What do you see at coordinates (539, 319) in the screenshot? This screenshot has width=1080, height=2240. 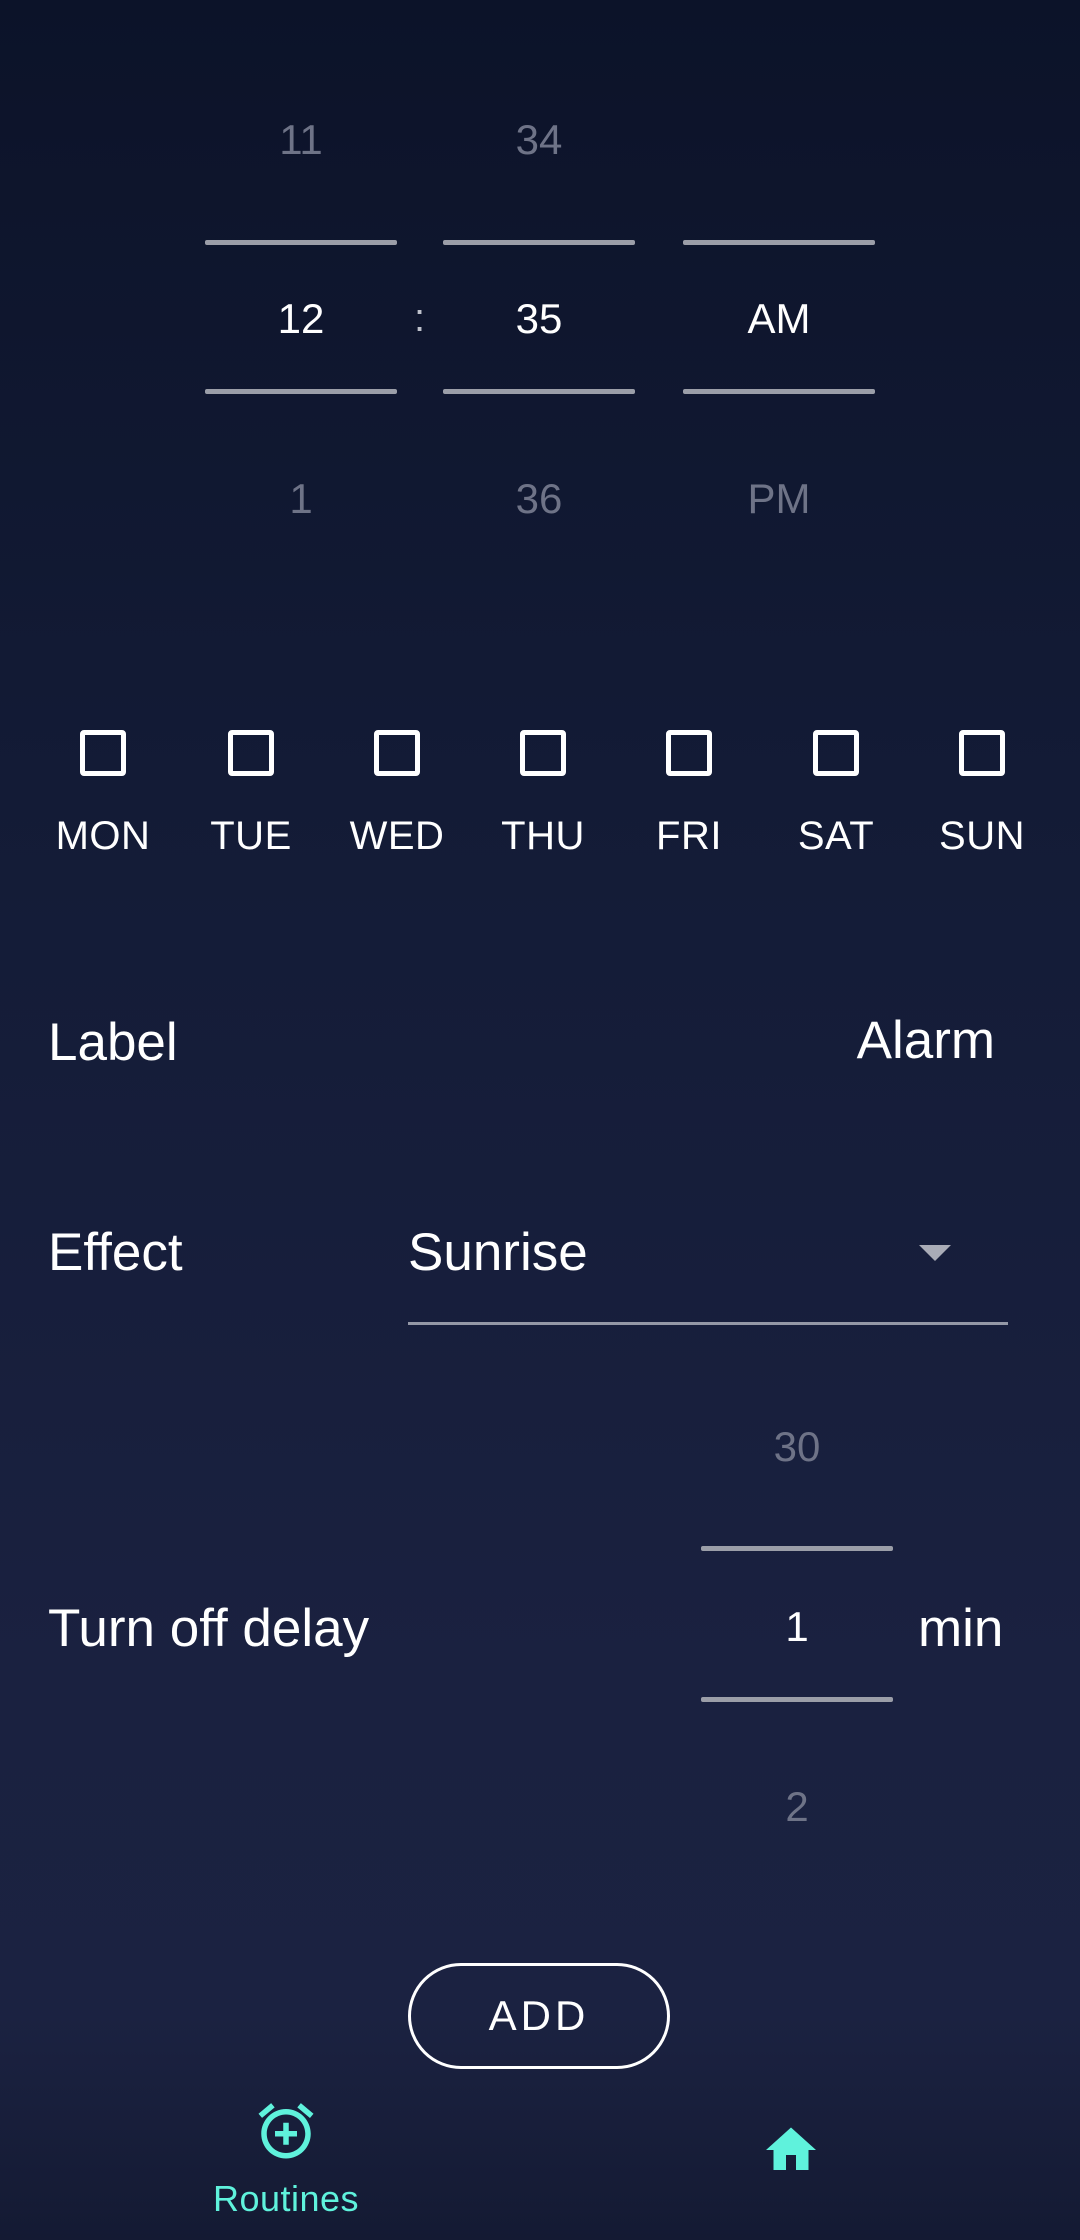 I see `minute-selected: 35` at bounding box center [539, 319].